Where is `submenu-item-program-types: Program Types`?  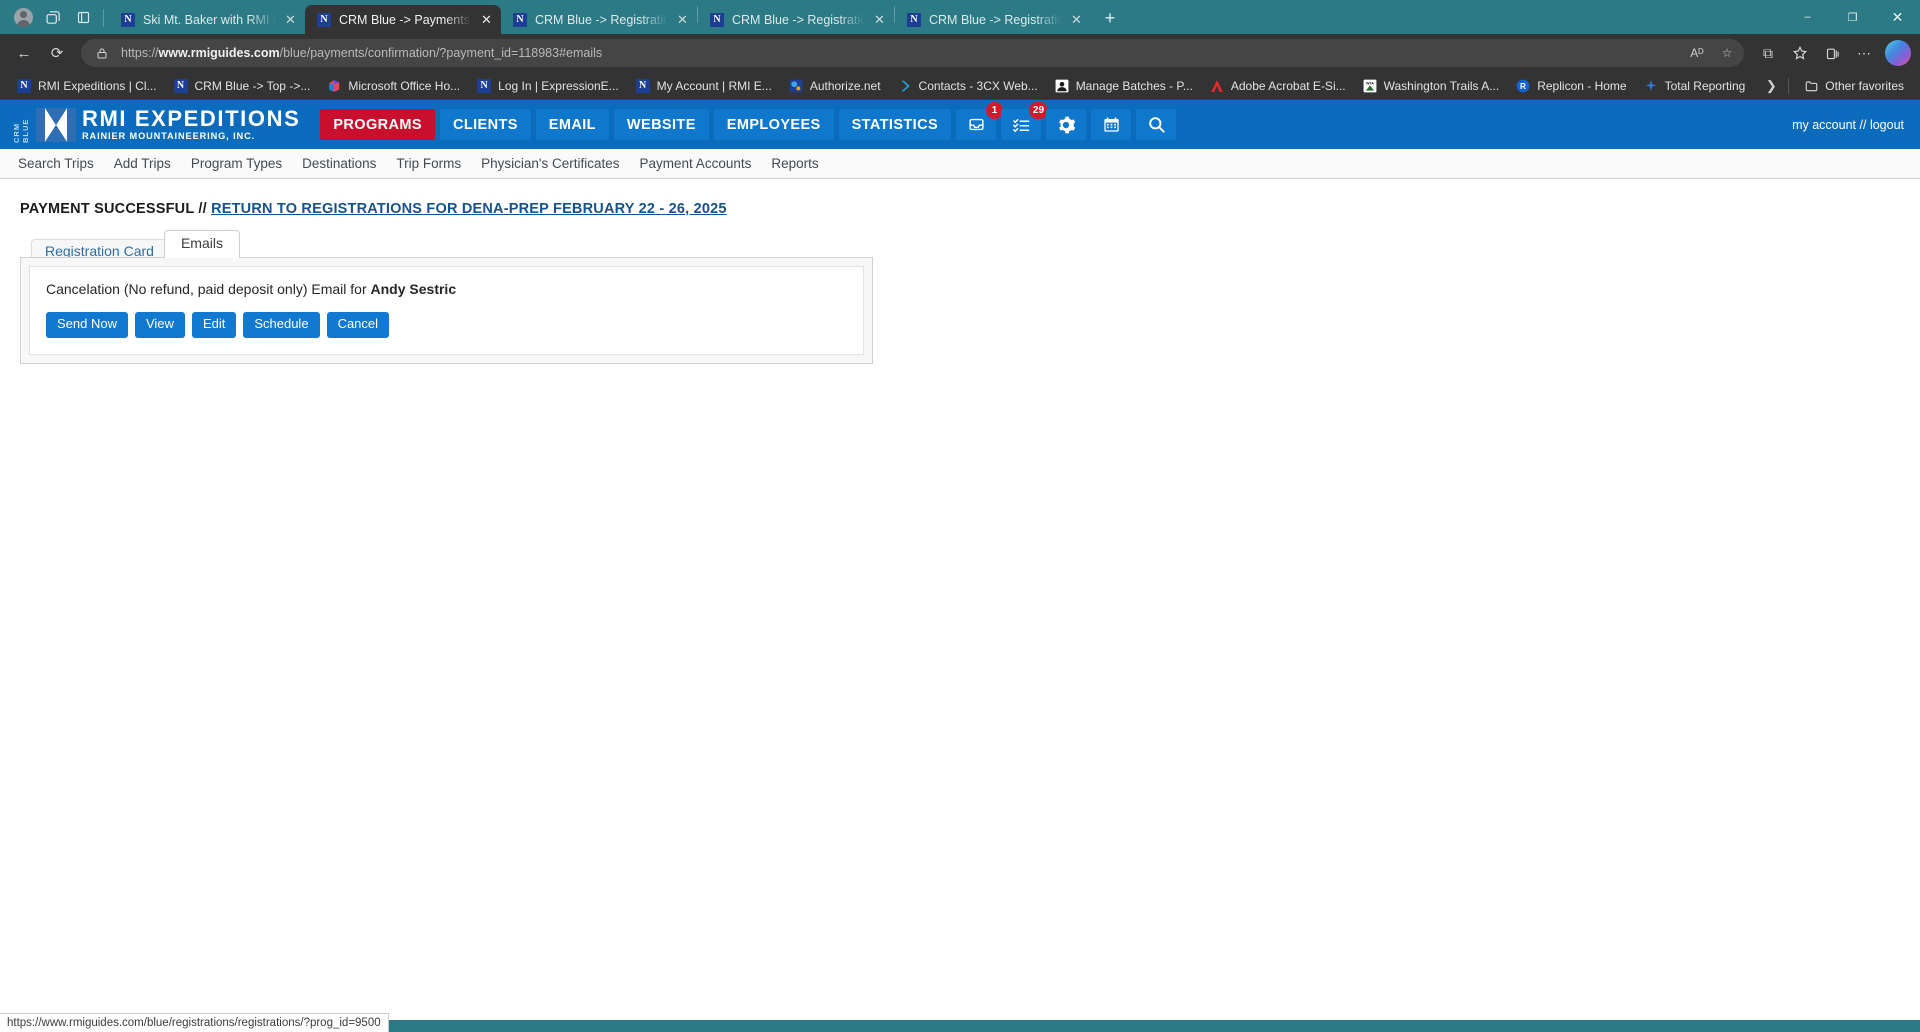 submenu-item-program-types: Program Types is located at coordinates (236, 163).